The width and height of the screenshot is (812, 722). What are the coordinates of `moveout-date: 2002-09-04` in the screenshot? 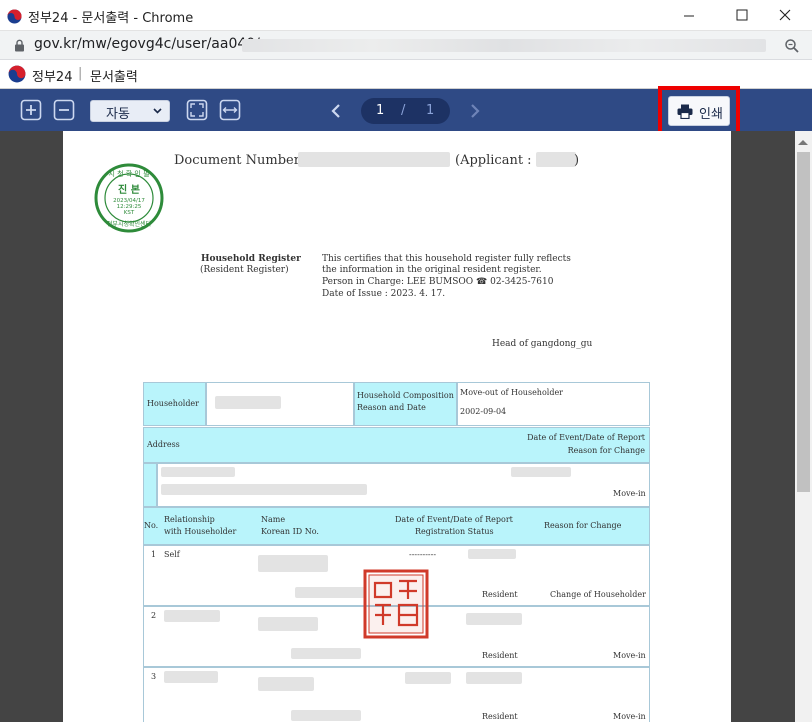 It's located at (483, 411).